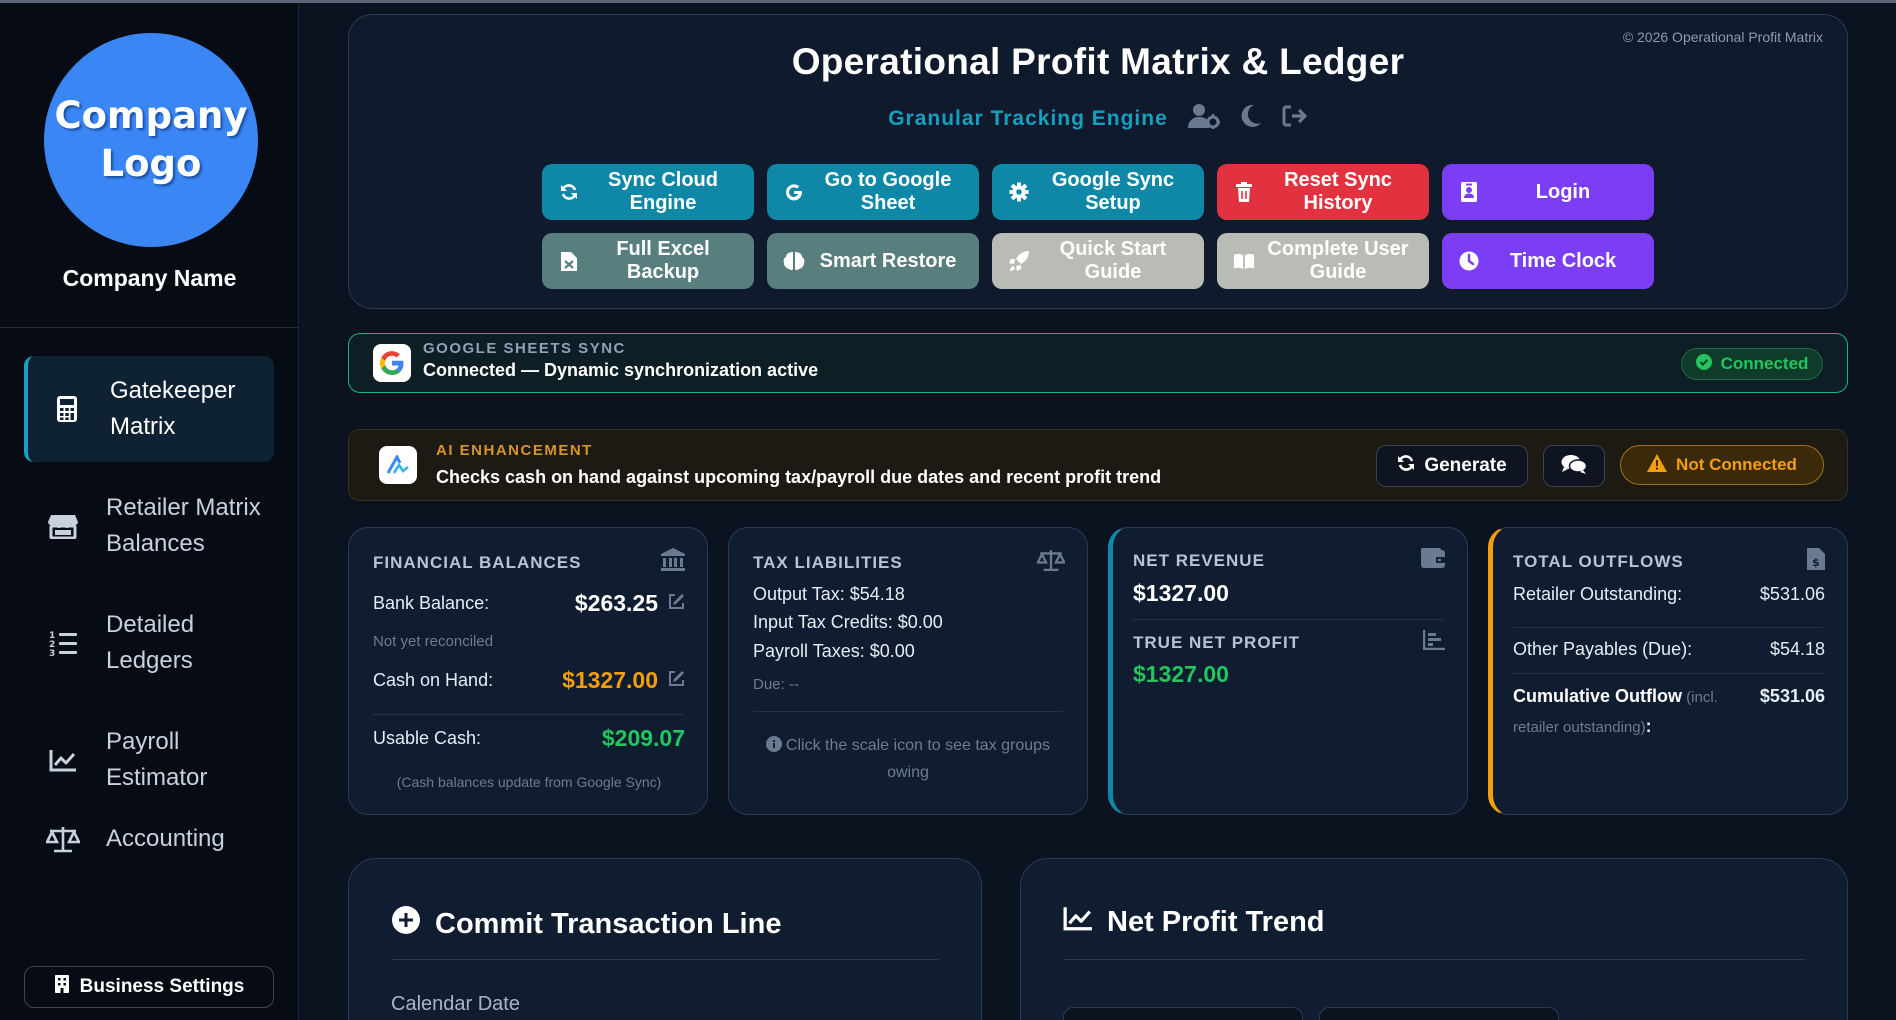 The image size is (1896, 1020). What do you see at coordinates (392, 363) in the screenshot?
I see `google-g-icon` at bounding box center [392, 363].